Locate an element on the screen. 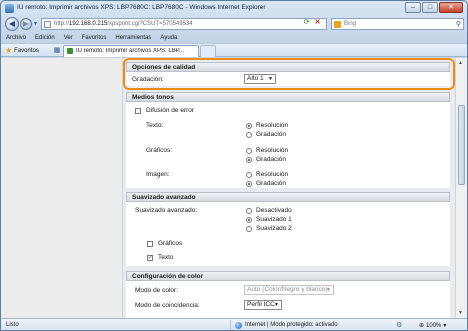  menu-ver: Ver is located at coordinates (68, 38).